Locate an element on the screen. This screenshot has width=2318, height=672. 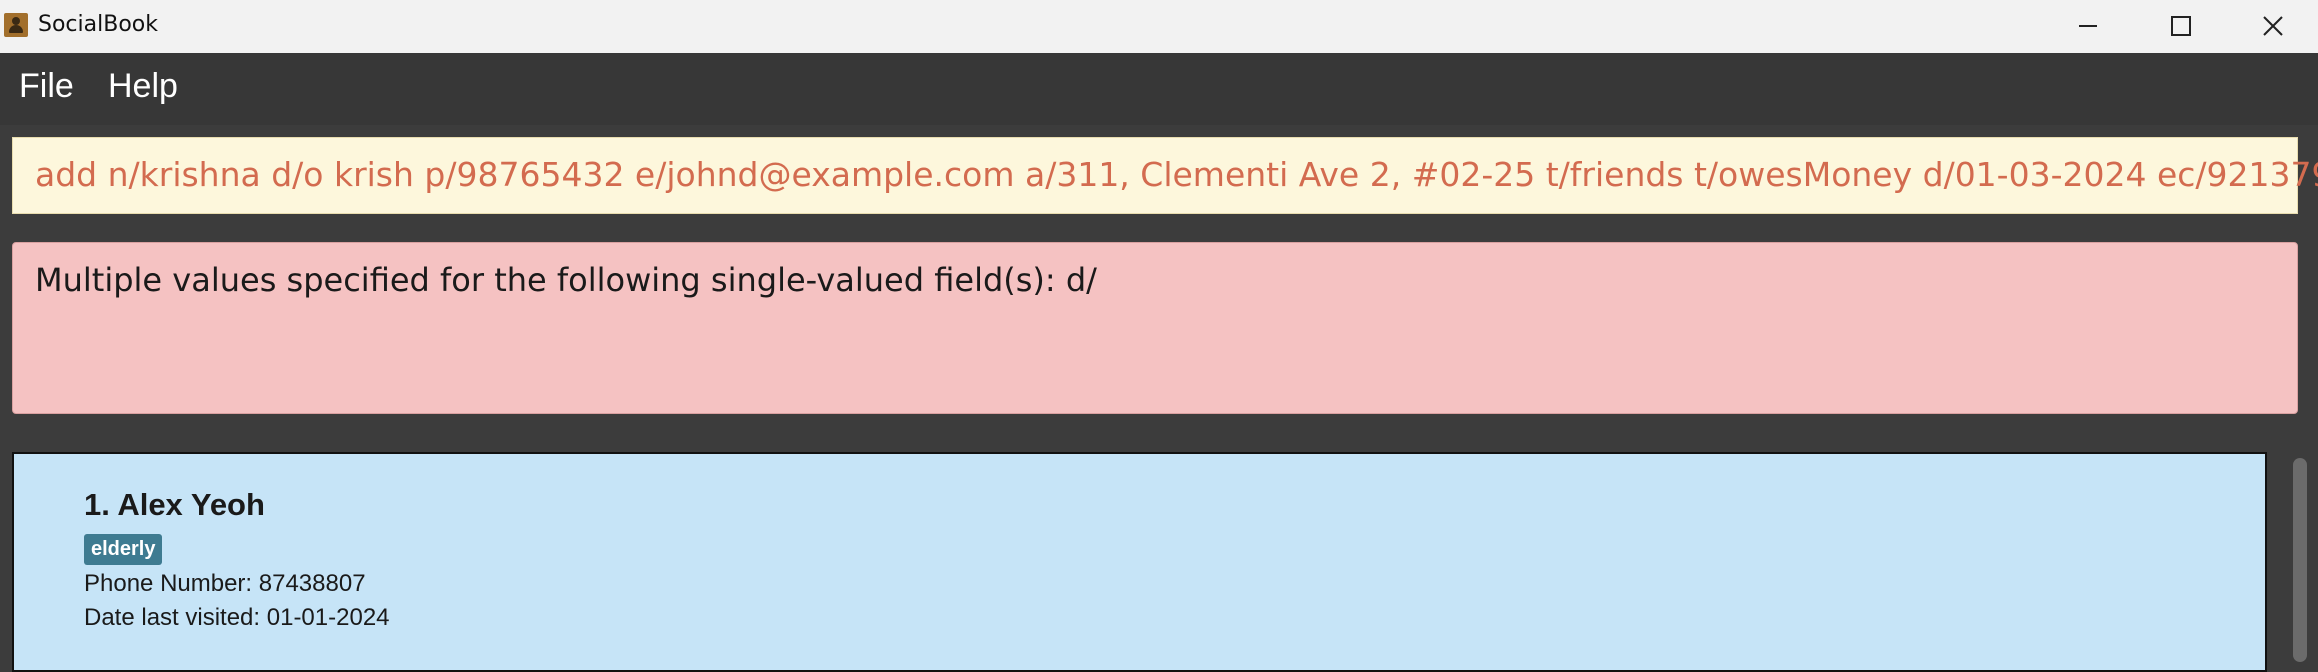
close-button is located at coordinates (2273, 26).